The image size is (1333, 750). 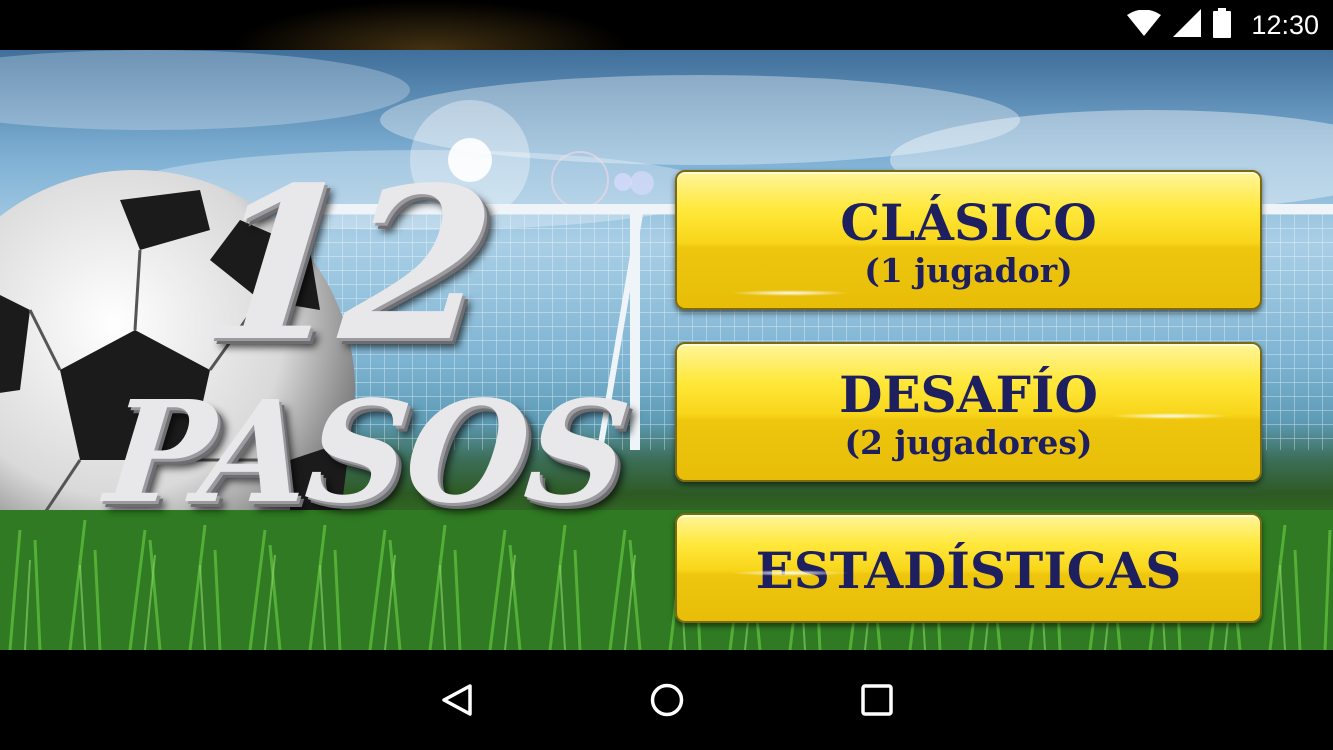 What do you see at coordinates (666, 25) in the screenshot?
I see `status-bar: 12:30` at bounding box center [666, 25].